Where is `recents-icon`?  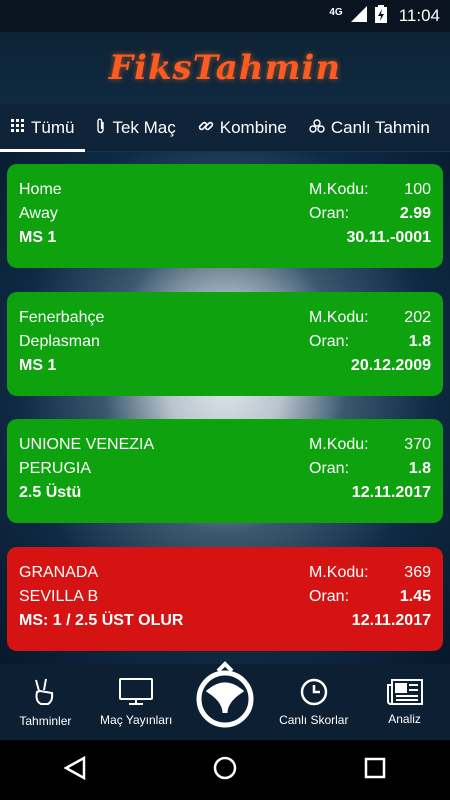 recents-icon is located at coordinates (375, 770).